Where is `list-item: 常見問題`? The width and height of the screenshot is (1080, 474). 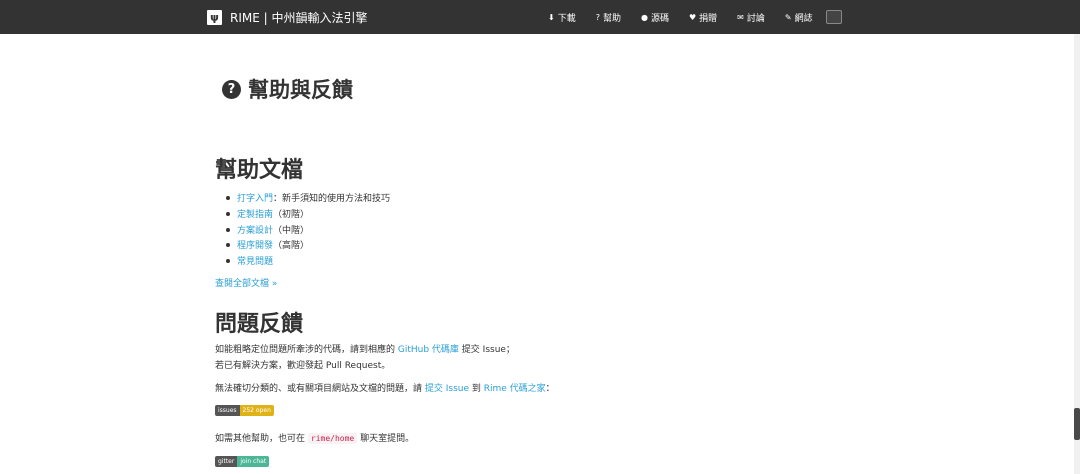 list-item: 常見問題 is located at coordinates (308, 262).